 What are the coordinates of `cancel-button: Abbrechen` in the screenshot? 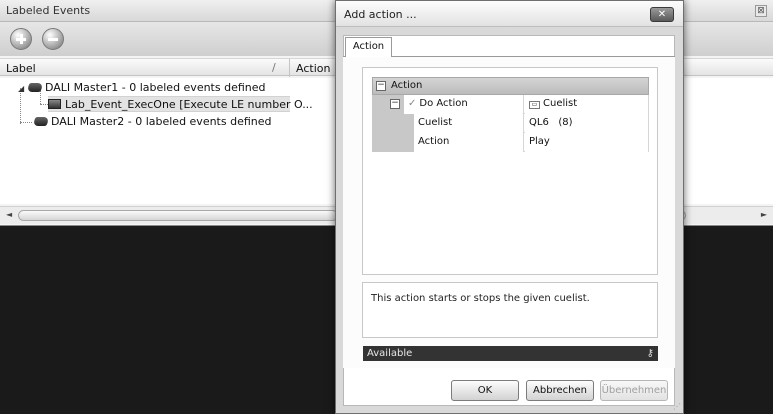 It's located at (560, 390).